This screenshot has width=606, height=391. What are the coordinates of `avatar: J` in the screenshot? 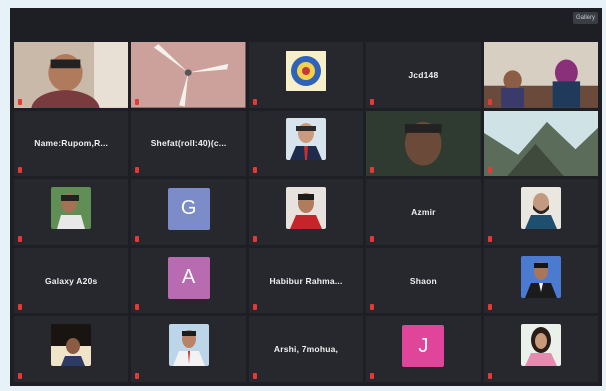 It's located at (423, 346).